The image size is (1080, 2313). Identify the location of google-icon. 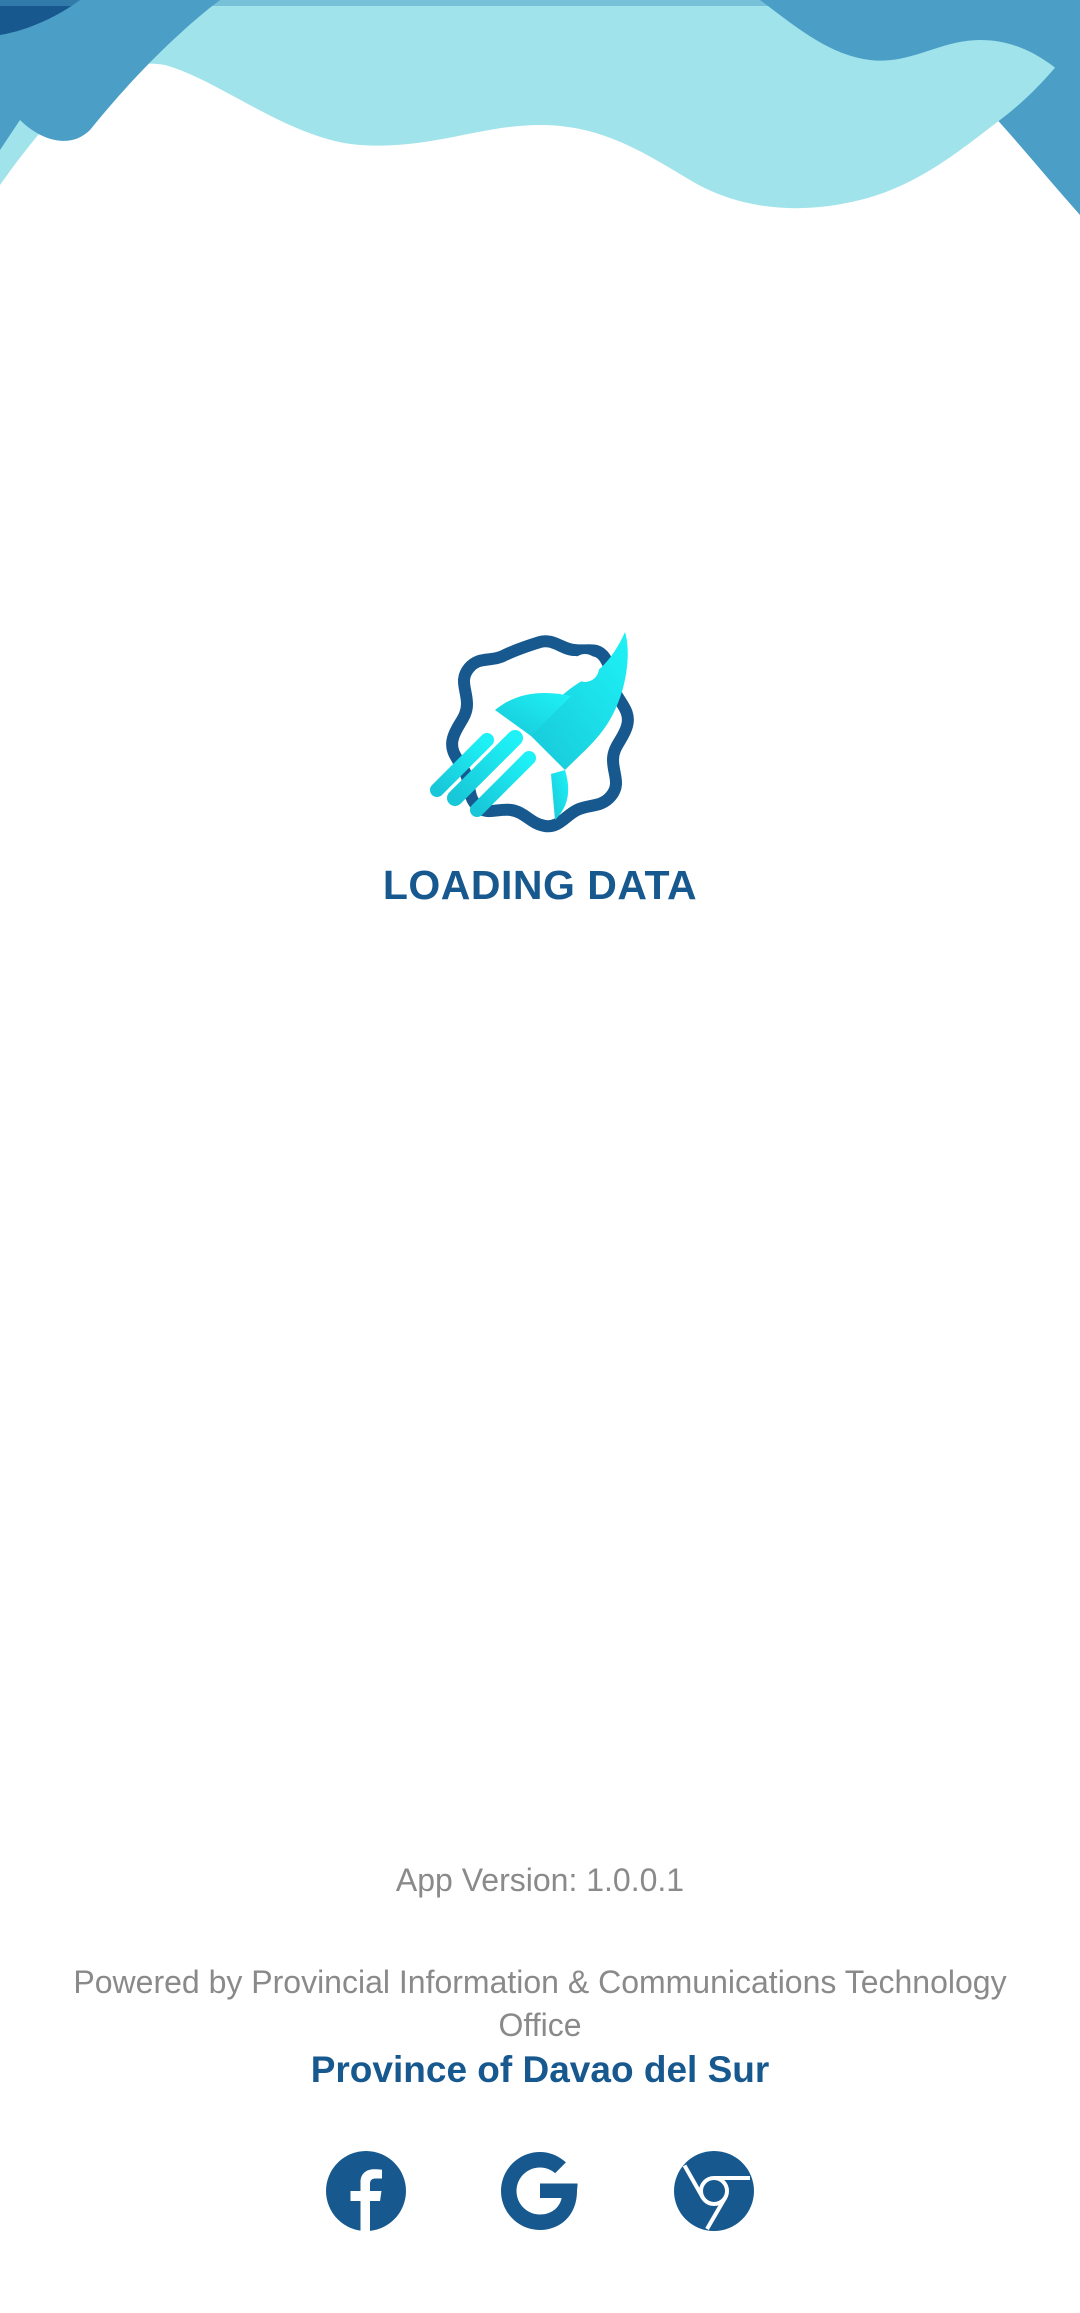
(539, 2191).